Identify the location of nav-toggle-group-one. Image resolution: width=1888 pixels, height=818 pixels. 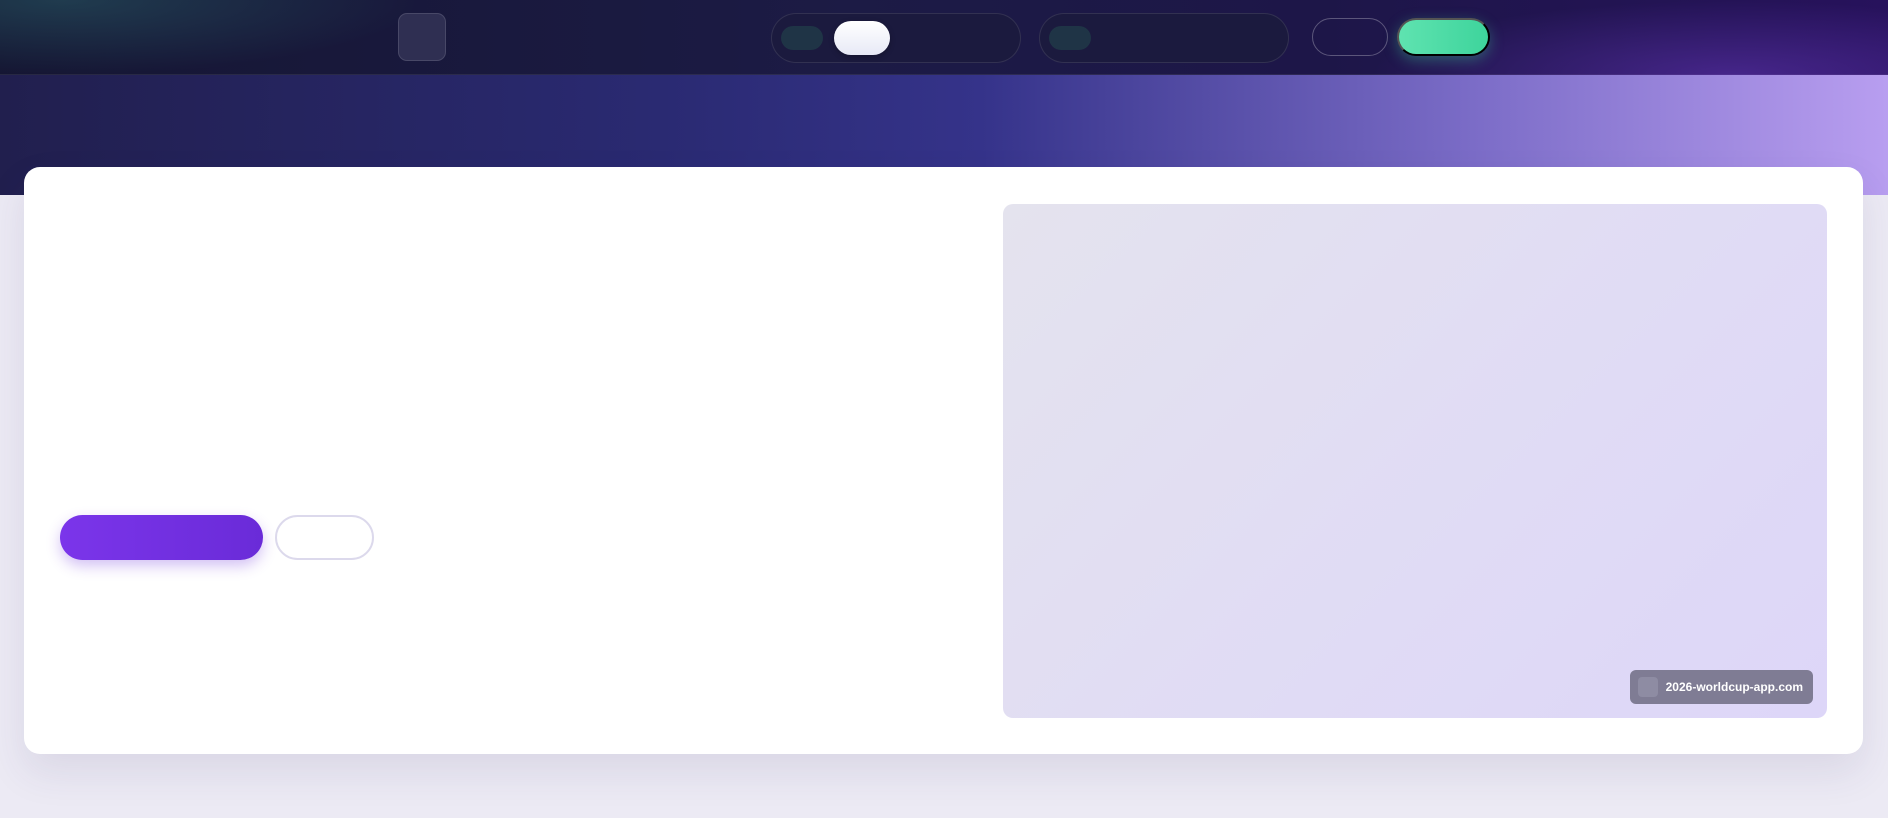
(896, 38).